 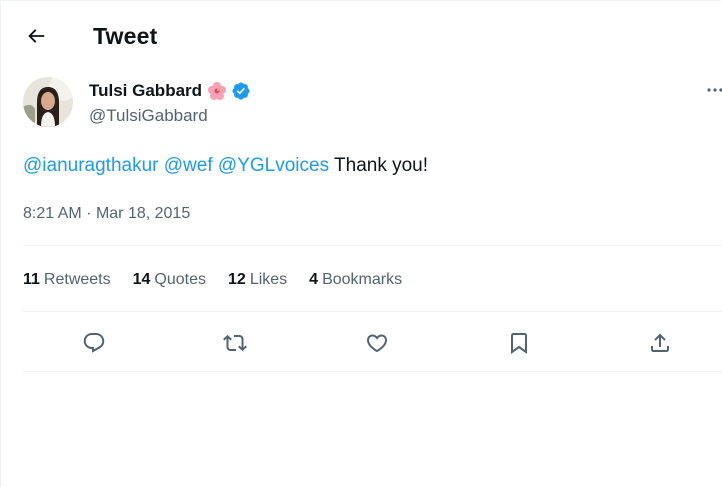 I want to click on retweet-button, so click(x=235, y=343).